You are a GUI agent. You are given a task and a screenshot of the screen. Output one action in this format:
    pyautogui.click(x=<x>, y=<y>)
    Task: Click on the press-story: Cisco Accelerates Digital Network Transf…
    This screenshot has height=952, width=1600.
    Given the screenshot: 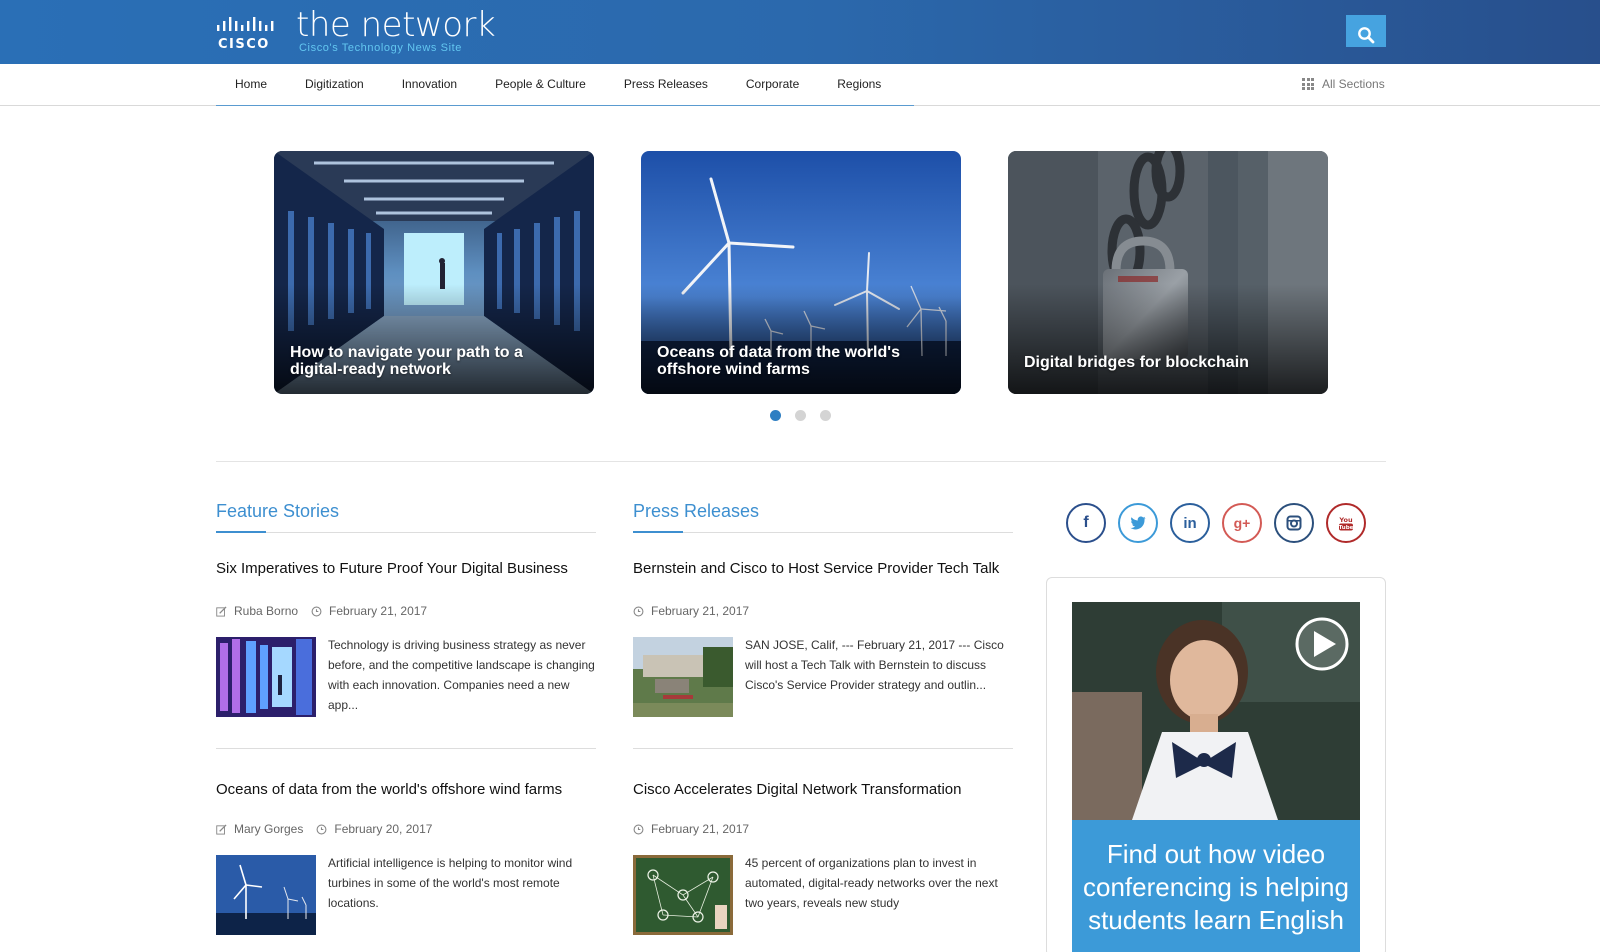 What is the action you would take?
    pyautogui.click(x=823, y=850)
    